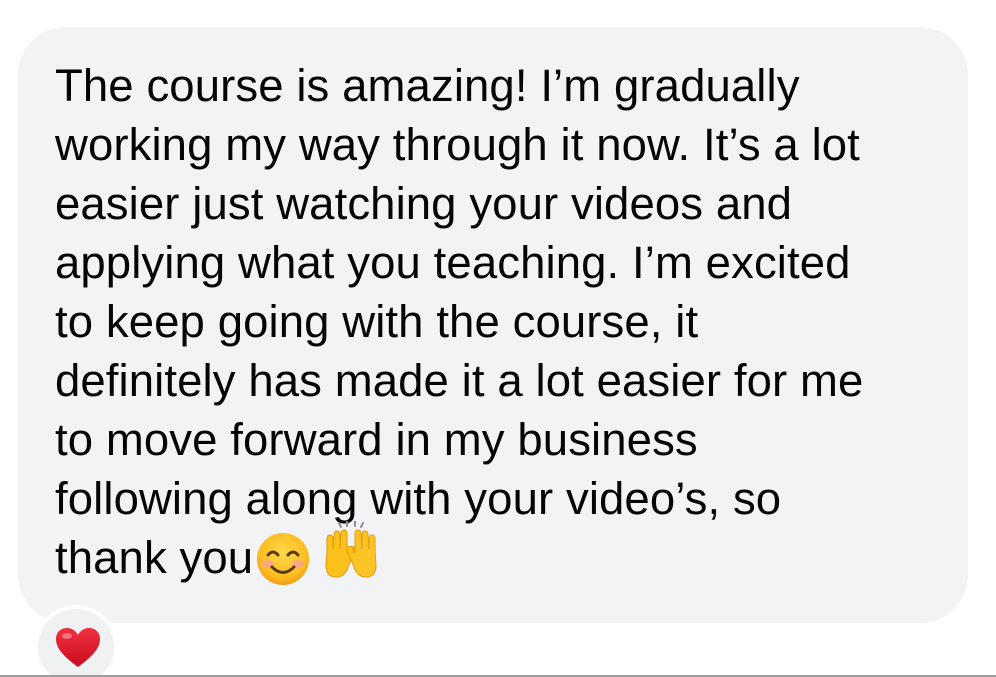  Describe the element at coordinates (505, 553) in the screenshot. I see `message-last-line: thank you` at that location.